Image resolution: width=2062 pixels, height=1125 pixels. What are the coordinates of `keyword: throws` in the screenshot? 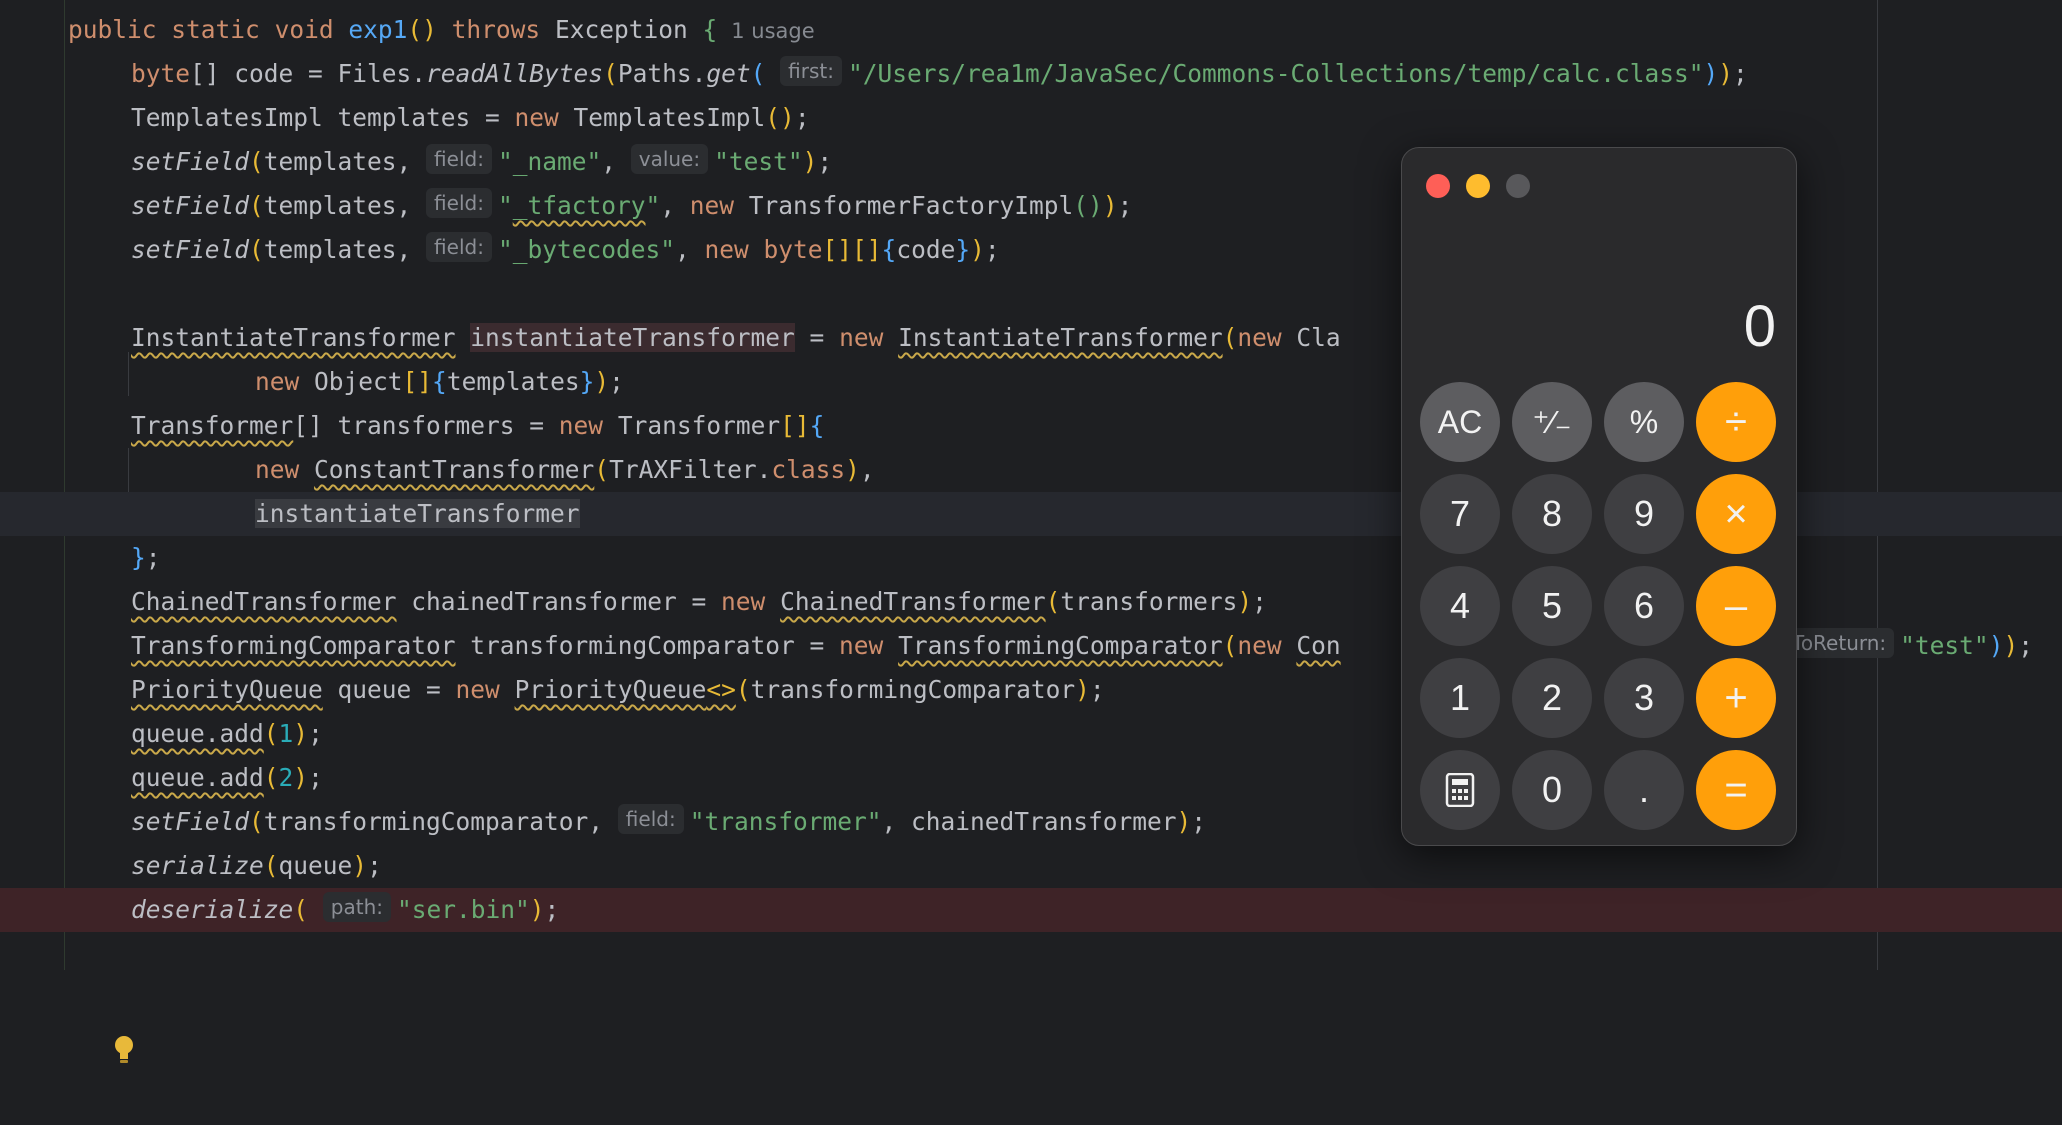 It's located at (496, 29).